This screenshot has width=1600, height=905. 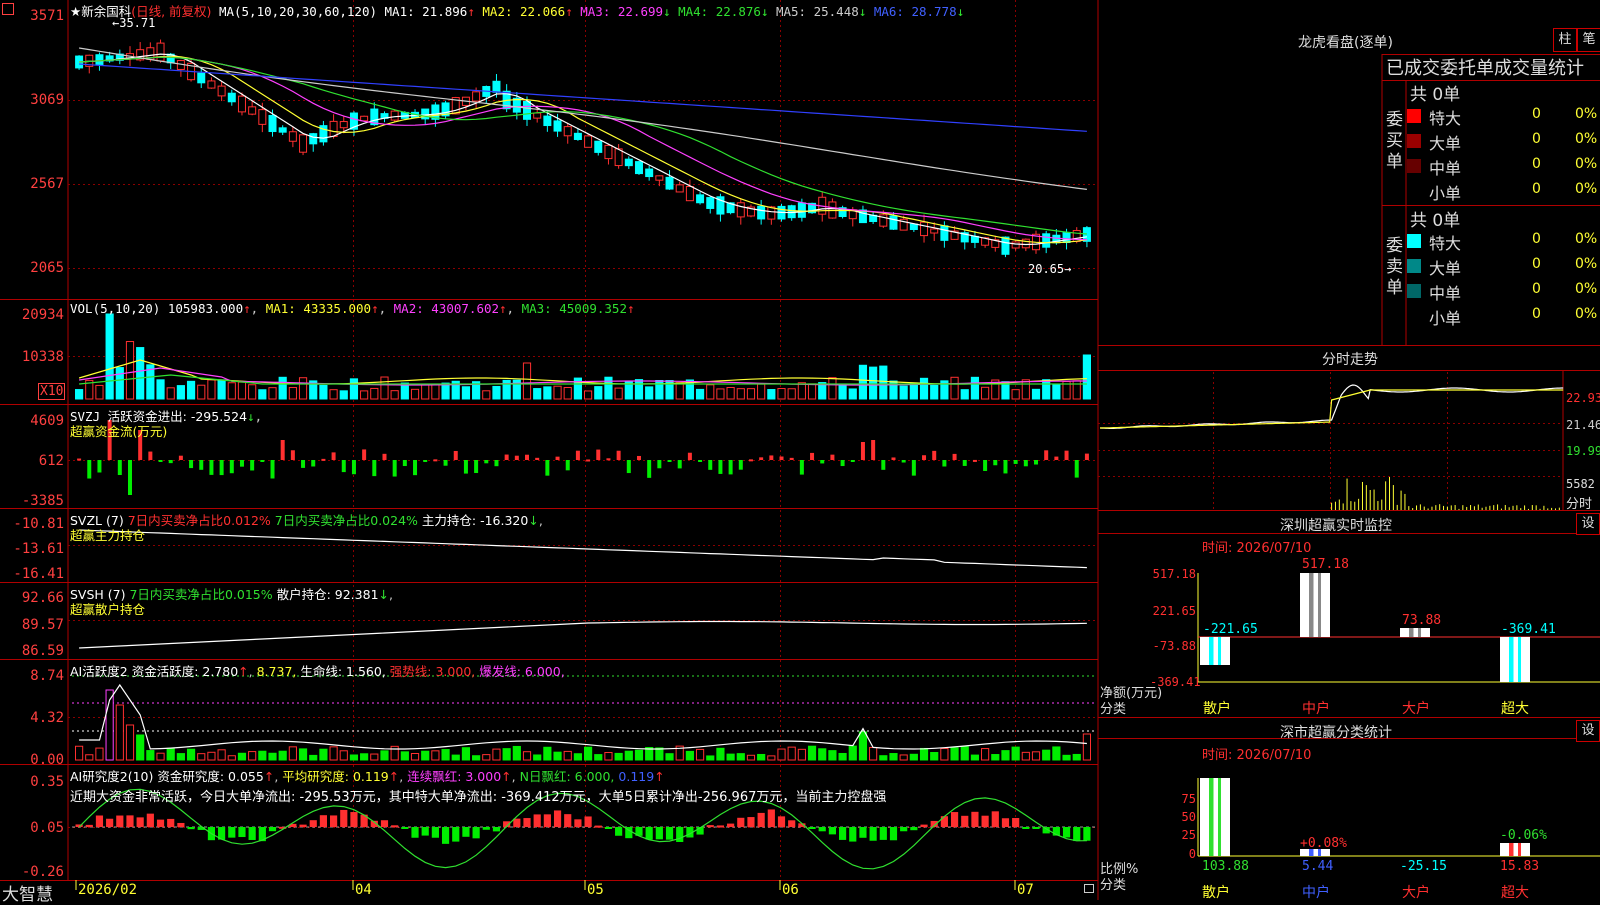 What do you see at coordinates (1323, 843) in the screenshot?
I see `class-pct-mid: +0.08%` at bounding box center [1323, 843].